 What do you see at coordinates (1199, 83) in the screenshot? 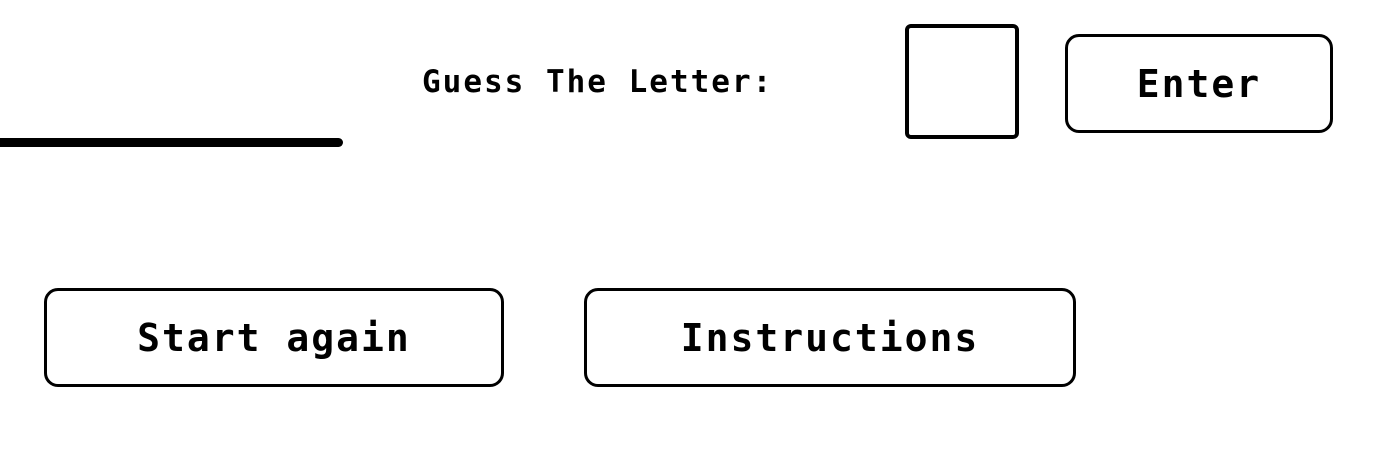
I see `enter-button: Enter` at bounding box center [1199, 83].